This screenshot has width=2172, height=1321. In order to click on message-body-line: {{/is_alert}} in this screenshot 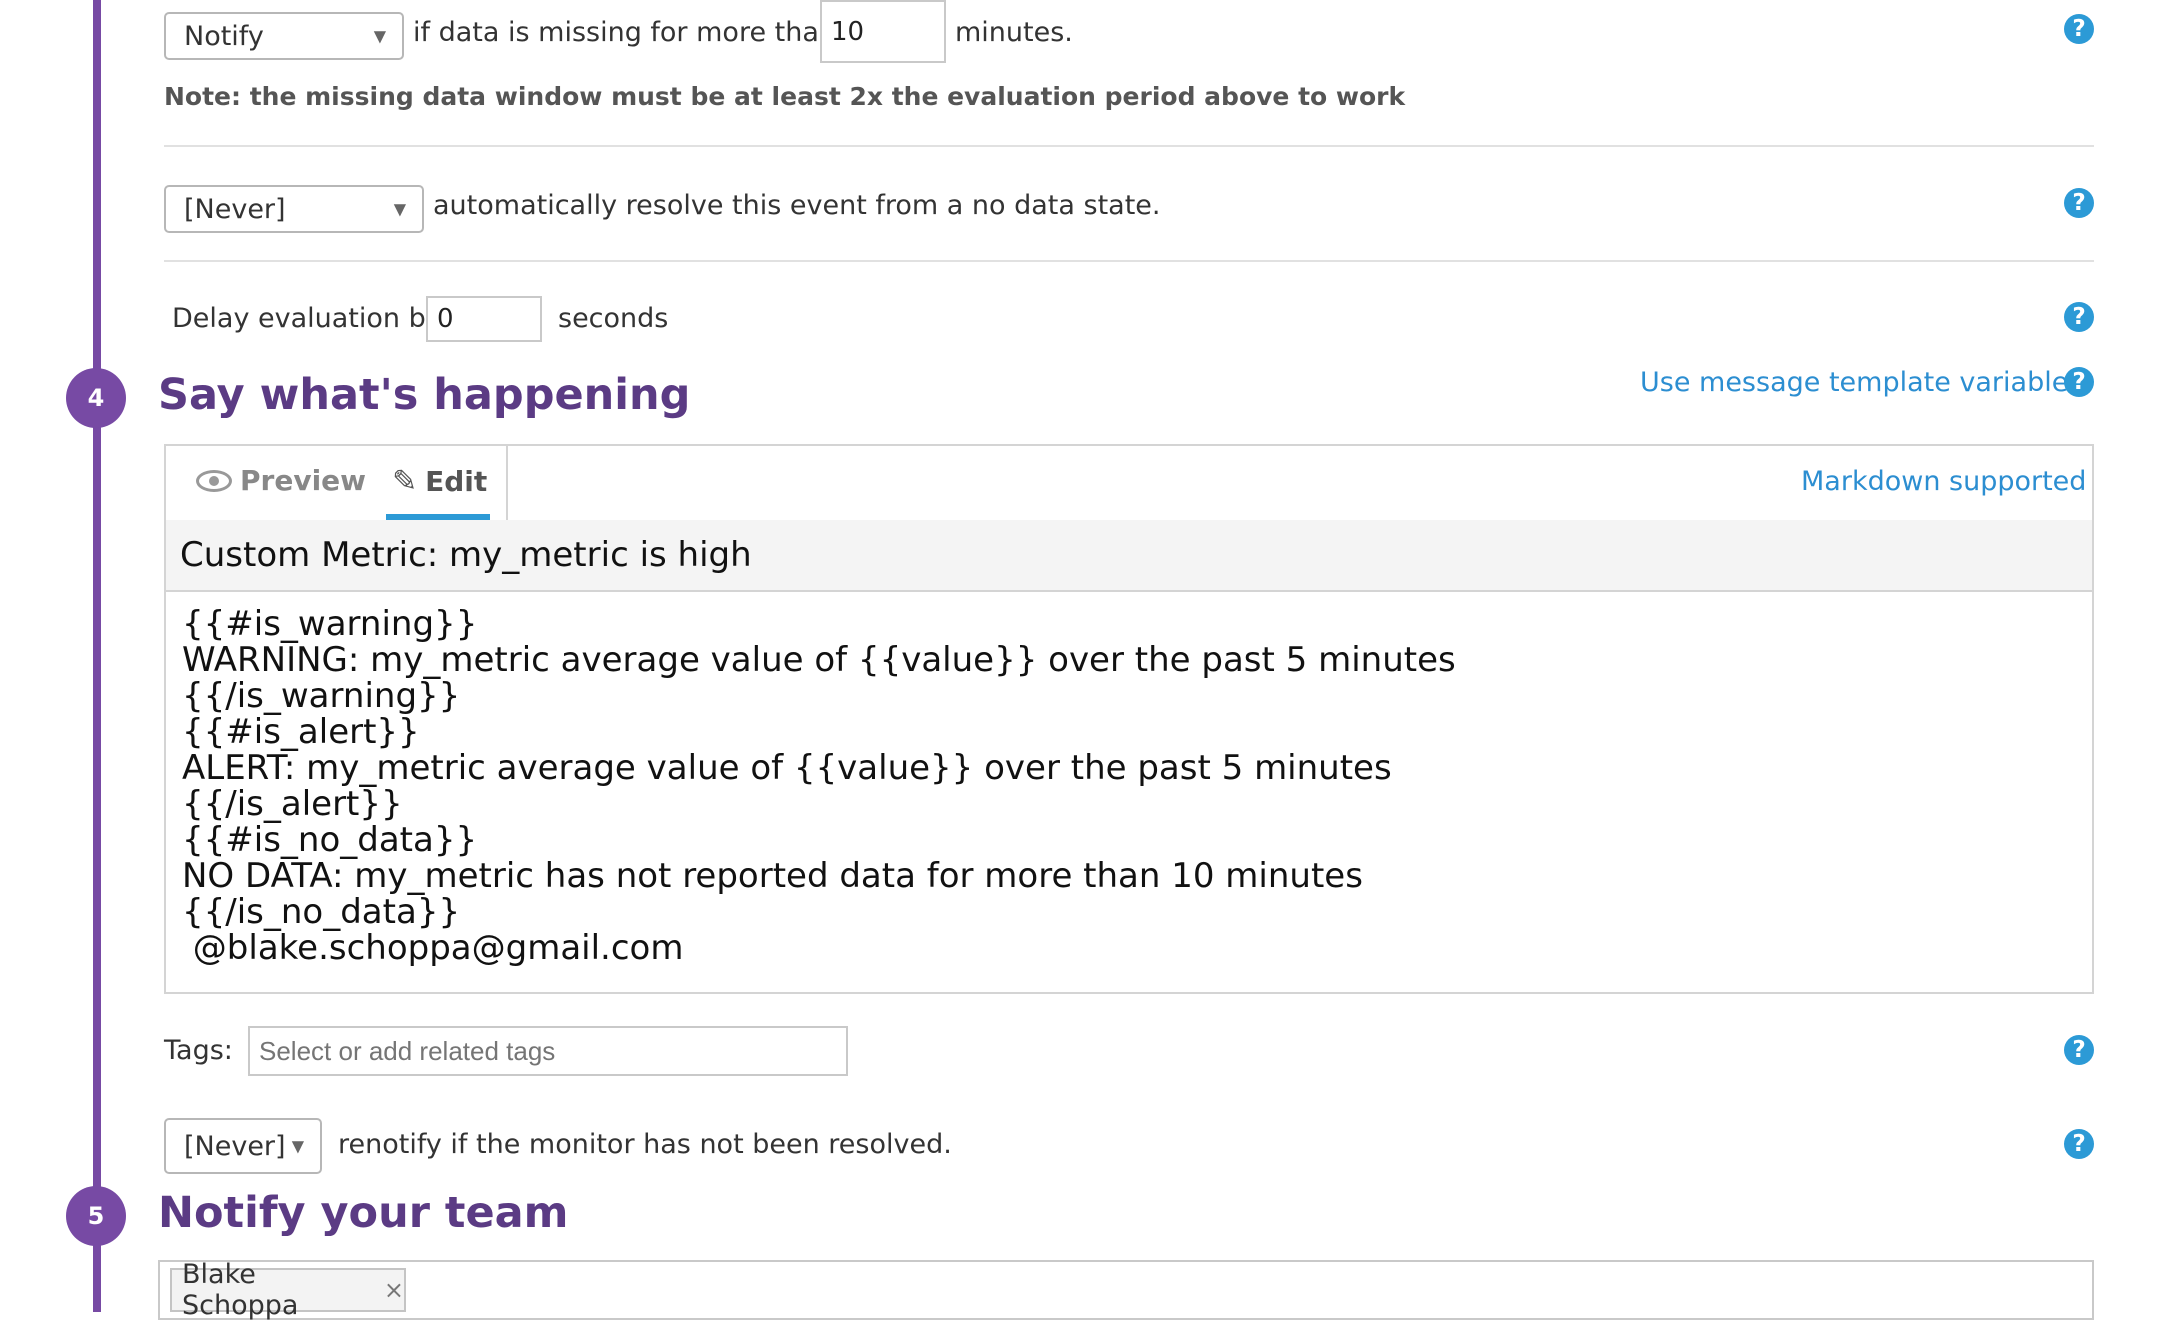, I will do `click(292, 804)`.